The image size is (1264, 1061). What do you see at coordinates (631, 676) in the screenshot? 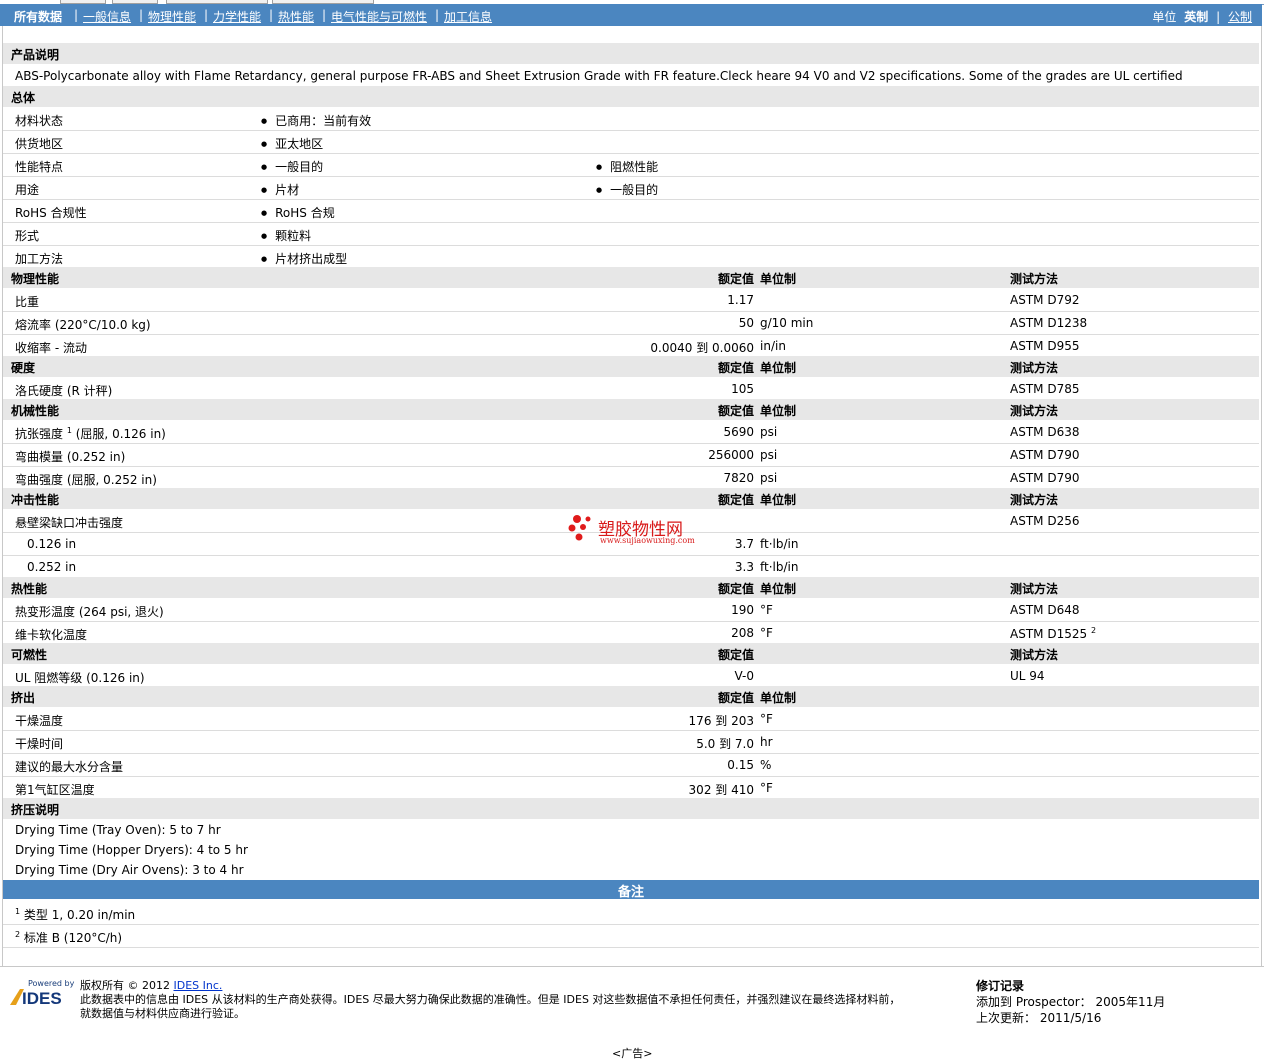
I see `table-row: UL 阻燃等级 (0.126 in) V-0 UL 94` at bounding box center [631, 676].